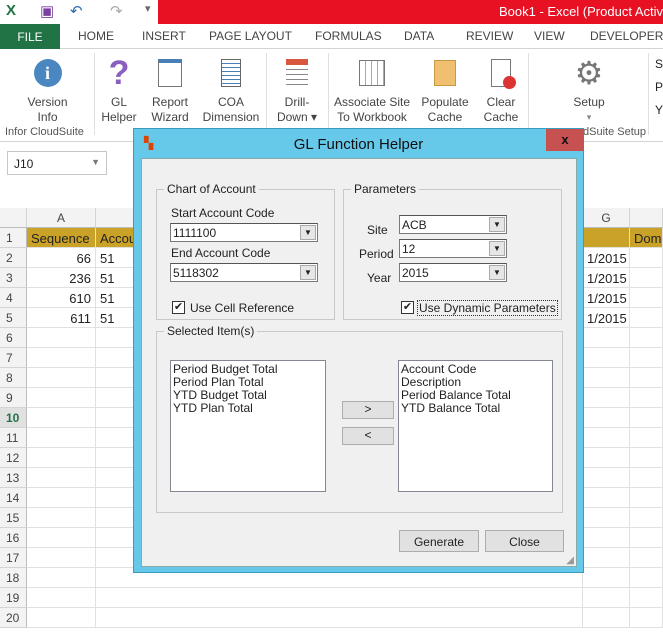 The height and width of the screenshot is (633, 663). What do you see at coordinates (13, 418) in the screenshot?
I see `row-header: 10` at bounding box center [13, 418].